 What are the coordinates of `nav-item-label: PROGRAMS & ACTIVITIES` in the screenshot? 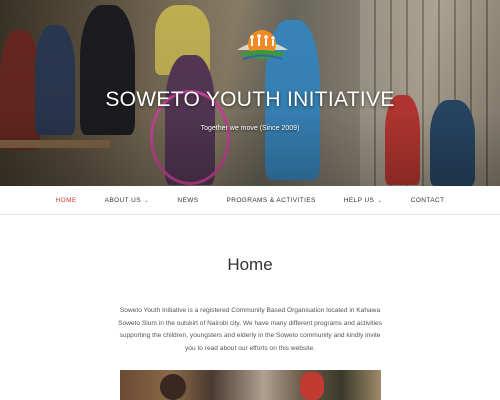 It's located at (271, 200).